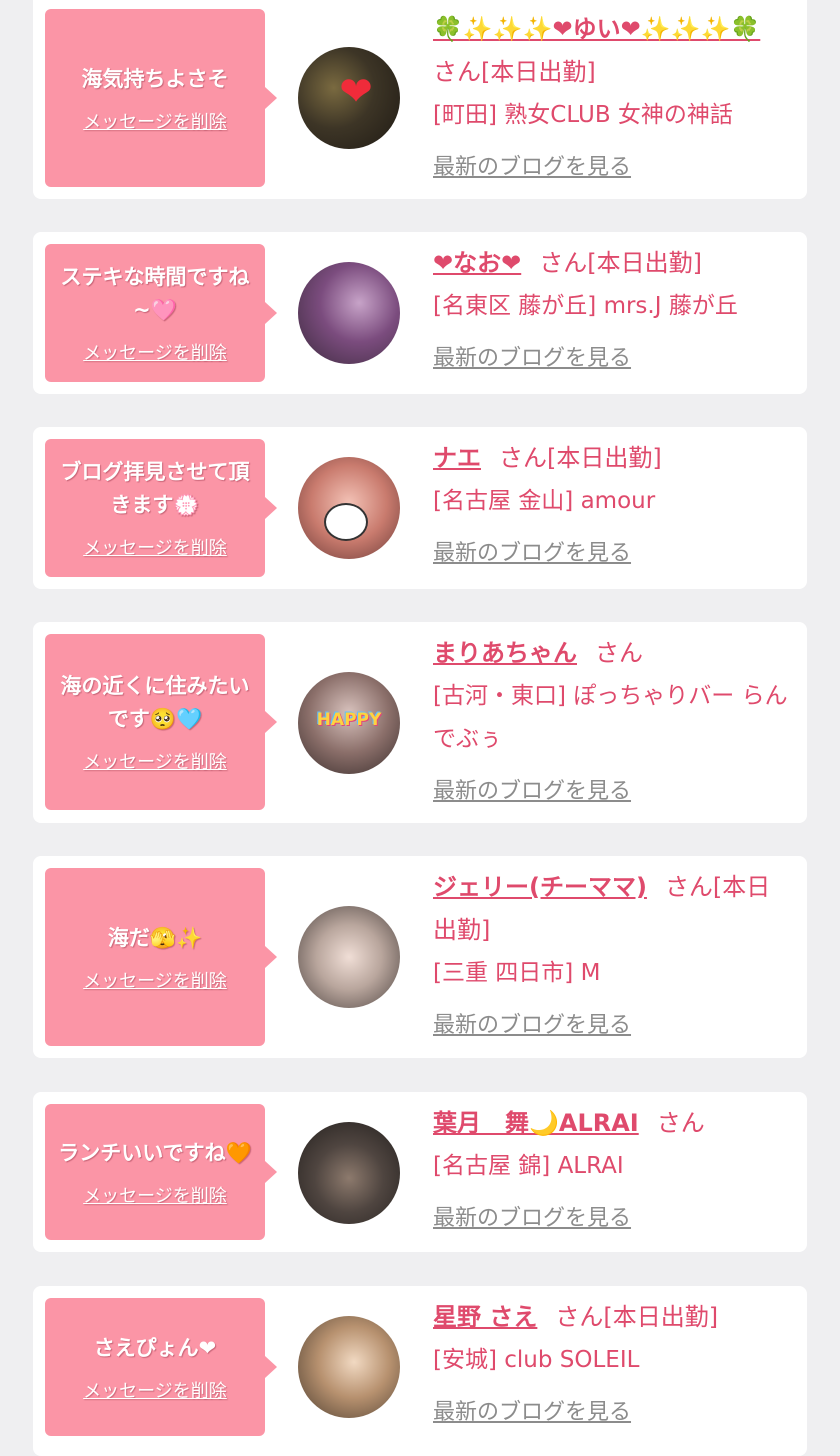 The width and height of the screenshot is (840, 1456). I want to click on name-line: ❤なお❤ さん[本日出勤], so click(613, 263).